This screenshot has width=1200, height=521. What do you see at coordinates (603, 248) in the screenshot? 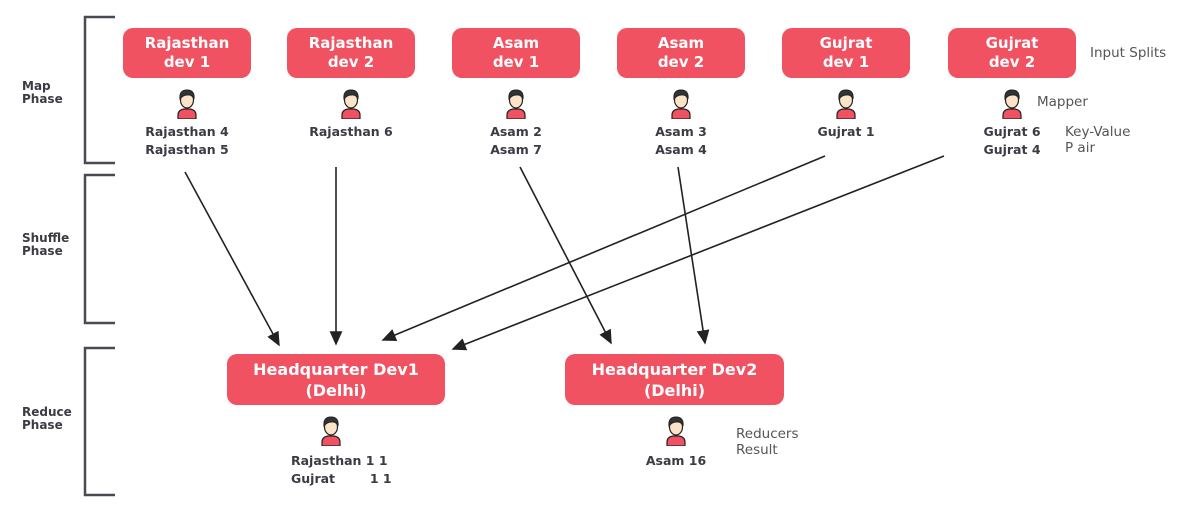
I see `arrow-gujrat1` at bounding box center [603, 248].